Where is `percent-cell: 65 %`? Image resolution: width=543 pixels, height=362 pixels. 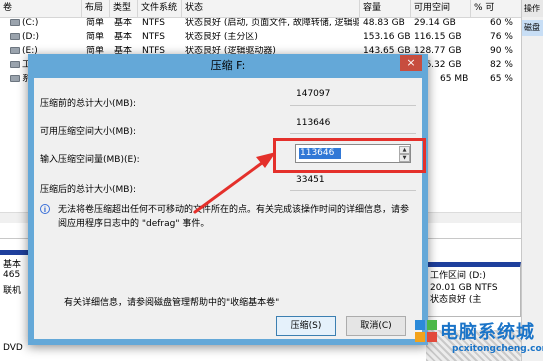
percent-cell: 65 % is located at coordinates (501, 79).